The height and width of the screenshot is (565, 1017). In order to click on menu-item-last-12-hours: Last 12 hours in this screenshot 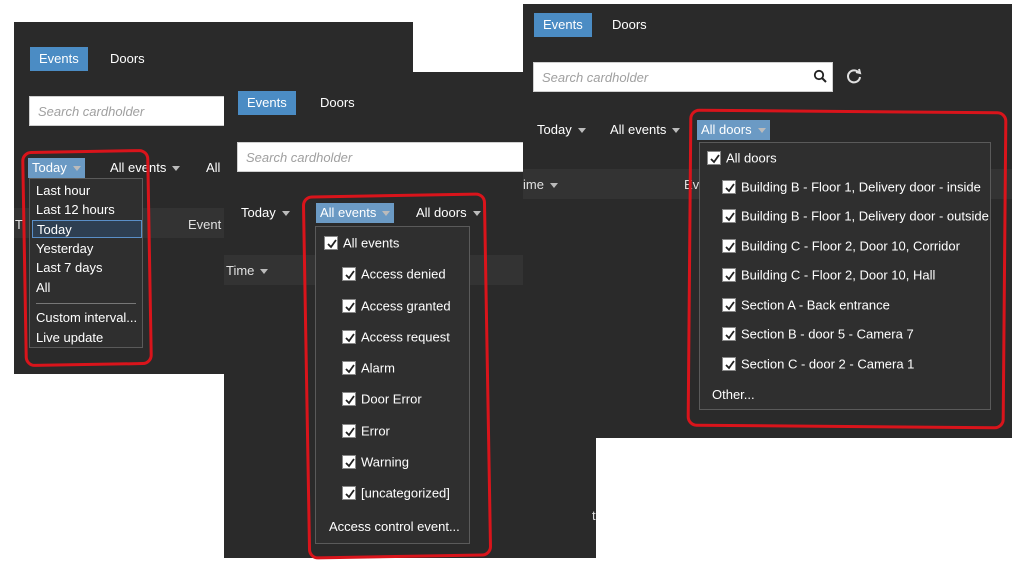, I will do `click(75, 210)`.